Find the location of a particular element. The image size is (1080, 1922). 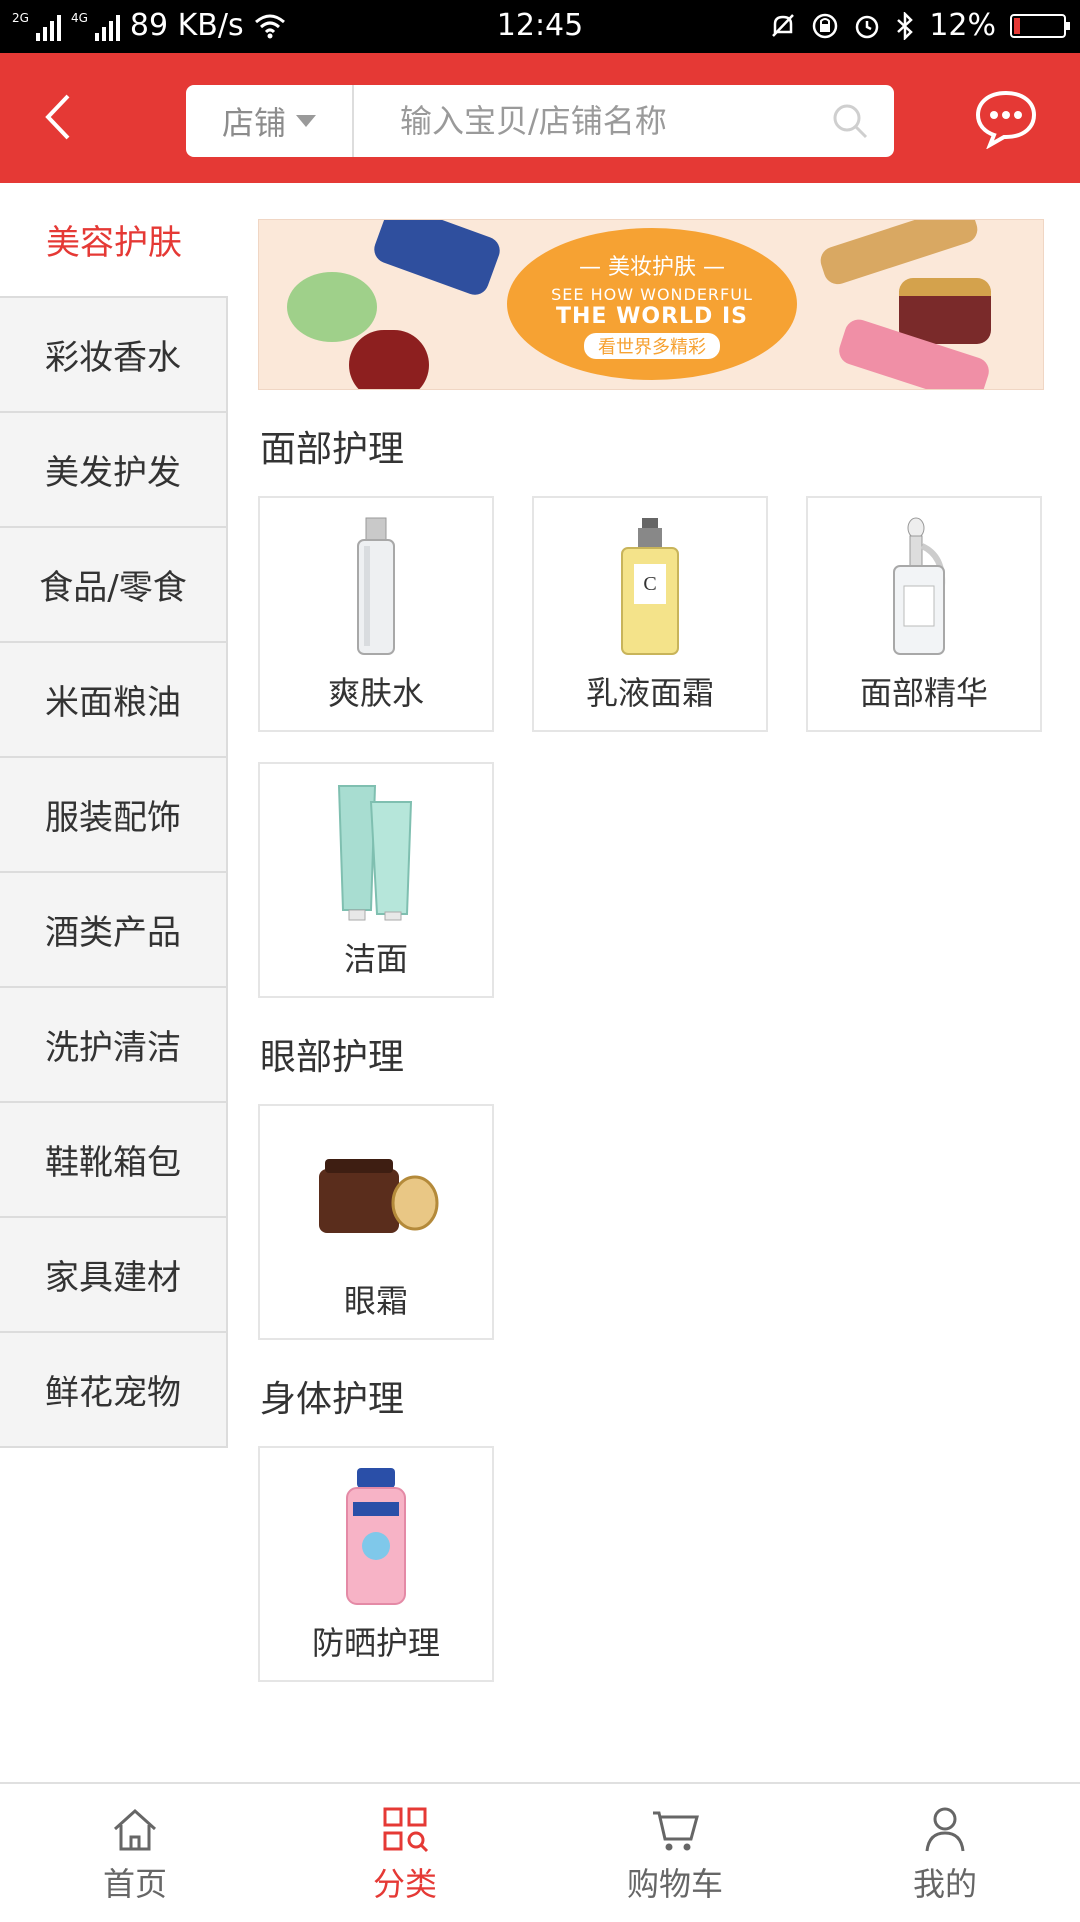

gold-jar-image is located at coordinates (945, 311).